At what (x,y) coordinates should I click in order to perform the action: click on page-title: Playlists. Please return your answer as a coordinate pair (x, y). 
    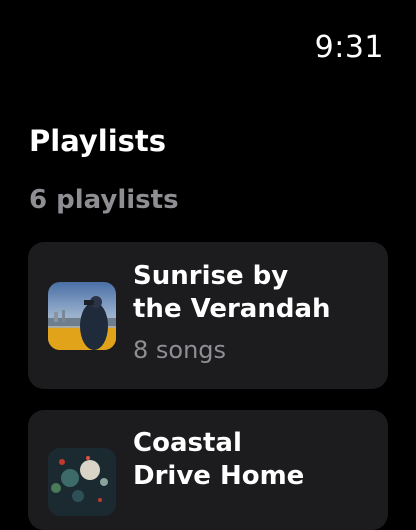
    Looking at the image, I should click on (98, 141).